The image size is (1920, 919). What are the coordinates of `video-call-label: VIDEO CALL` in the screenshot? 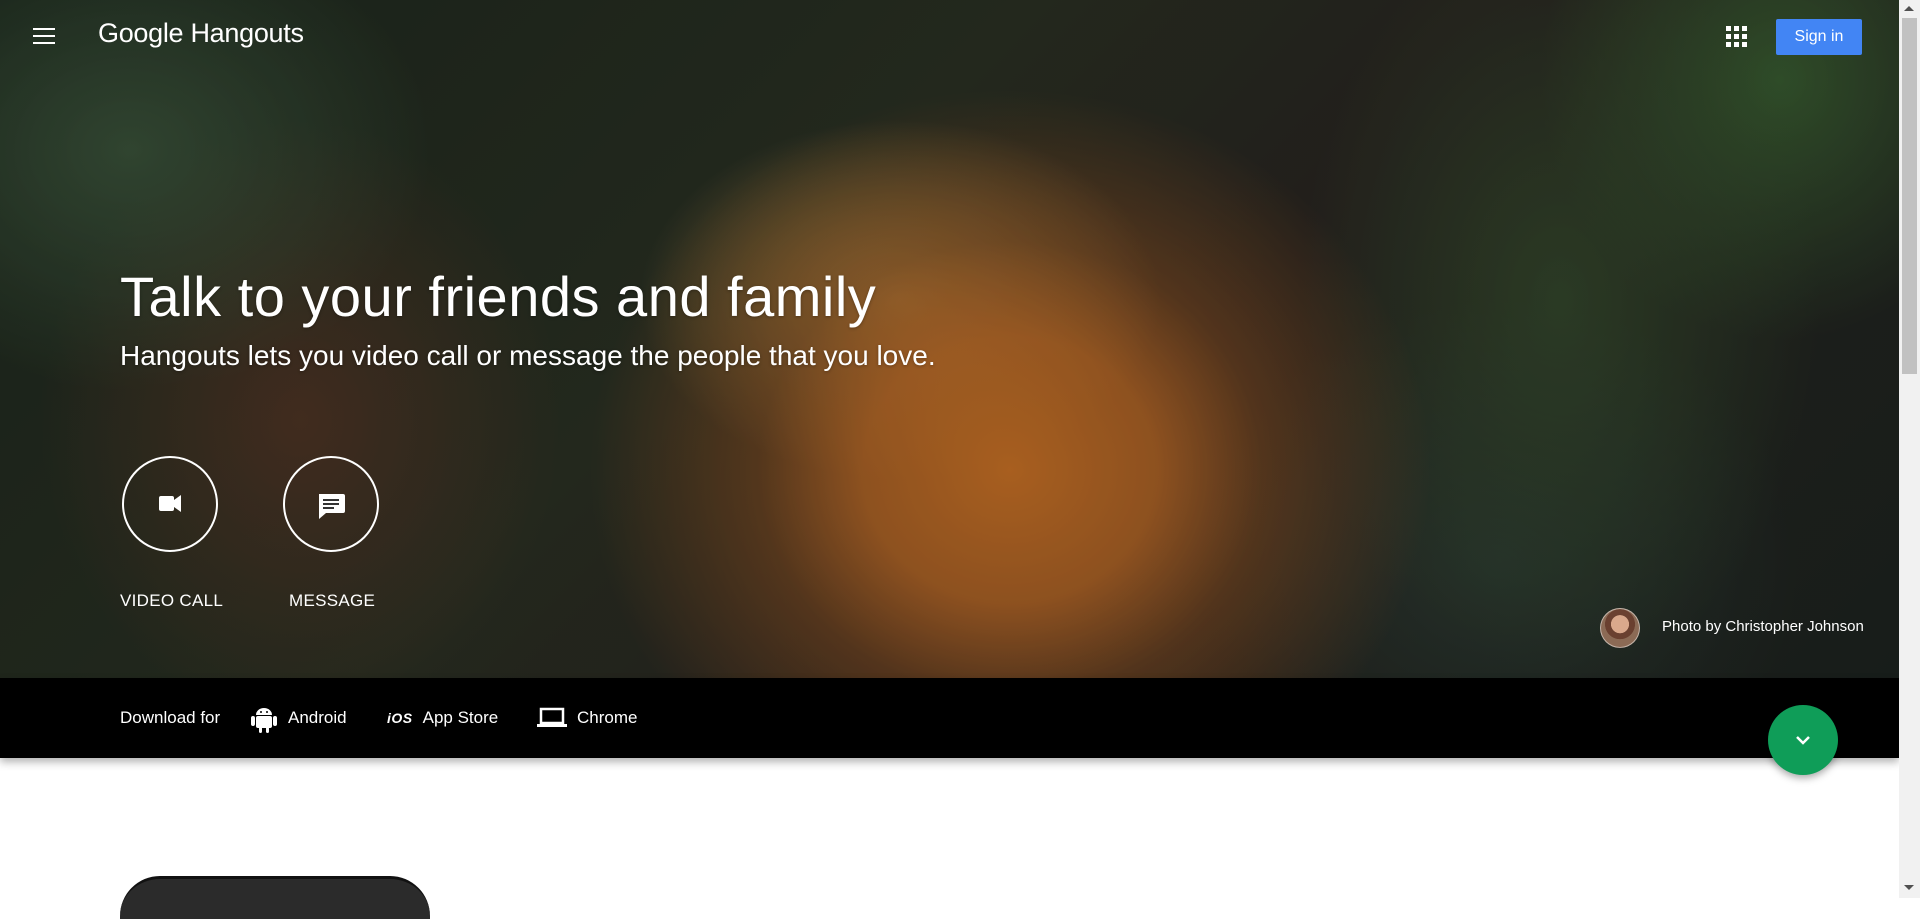 It's located at (171, 601).